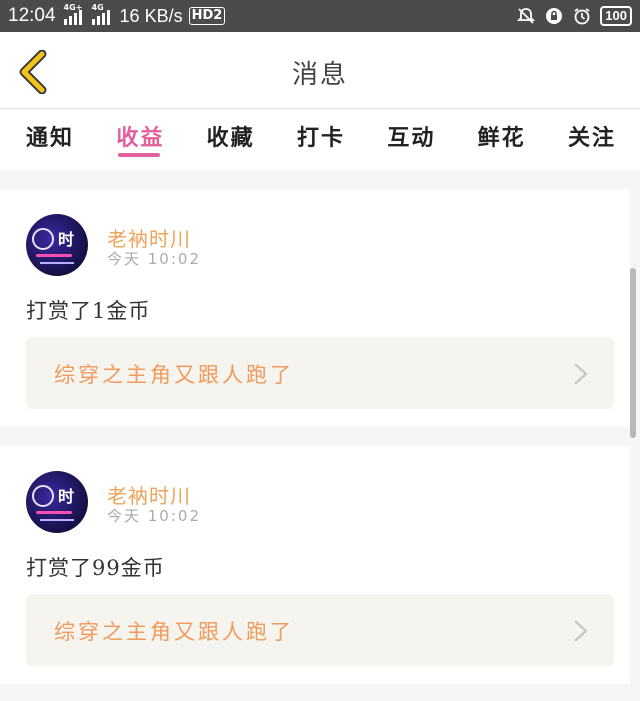 Image resolution: width=640 pixels, height=701 pixels. Describe the element at coordinates (151, 15) in the screenshot. I see `network-speed: 16 KB/s` at that location.